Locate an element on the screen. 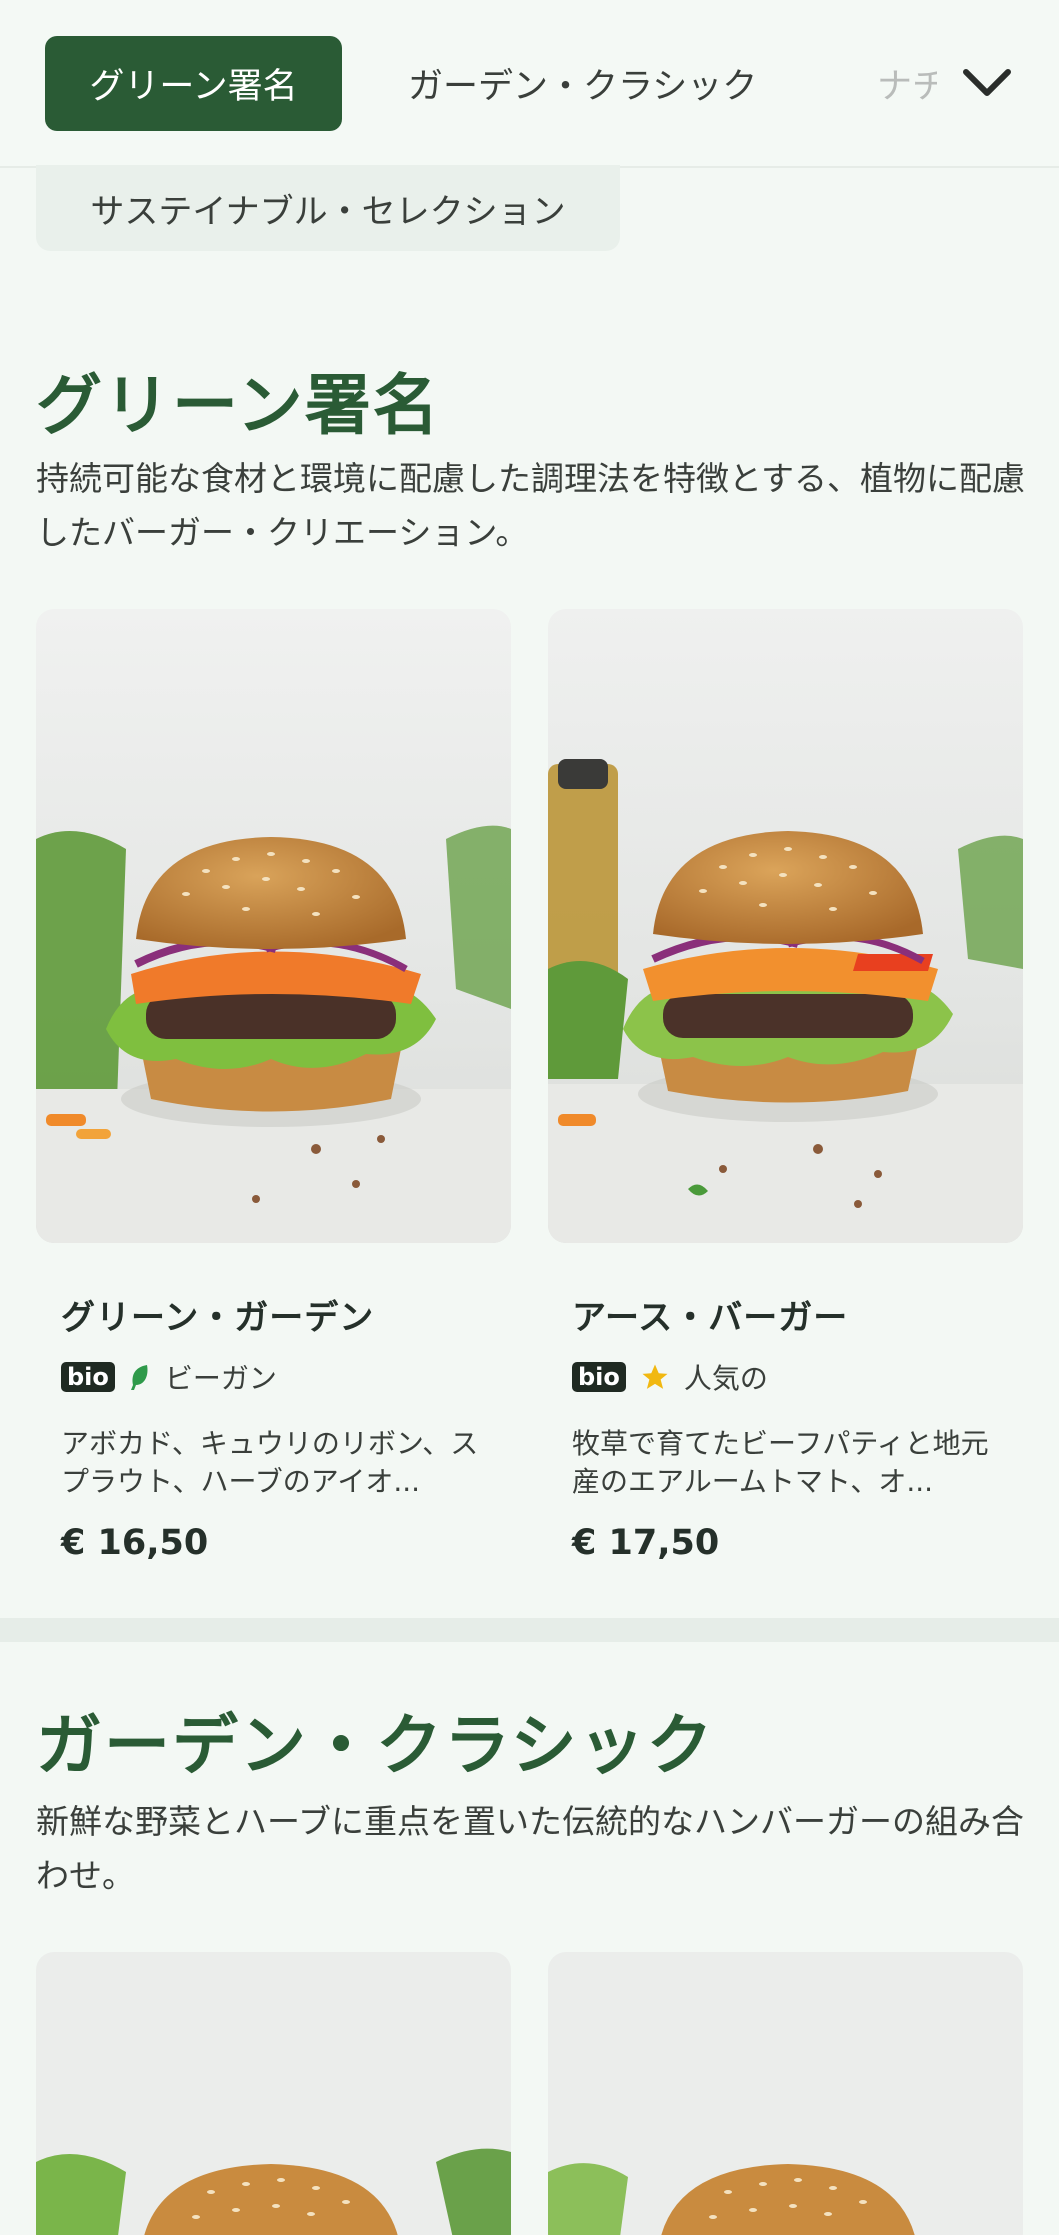 The height and width of the screenshot is (2235, 1059). item-tags: bio ビーガン is located at coordinates (169, 1377).